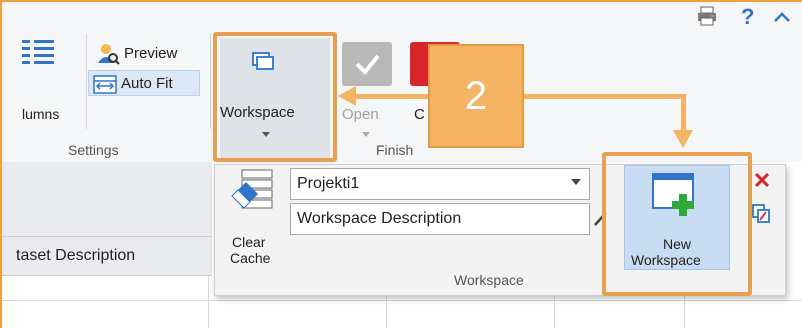 This screenshot has width=802, height=328. I want to click on auto-fit-label: Auto Fit, so click(147, 83).